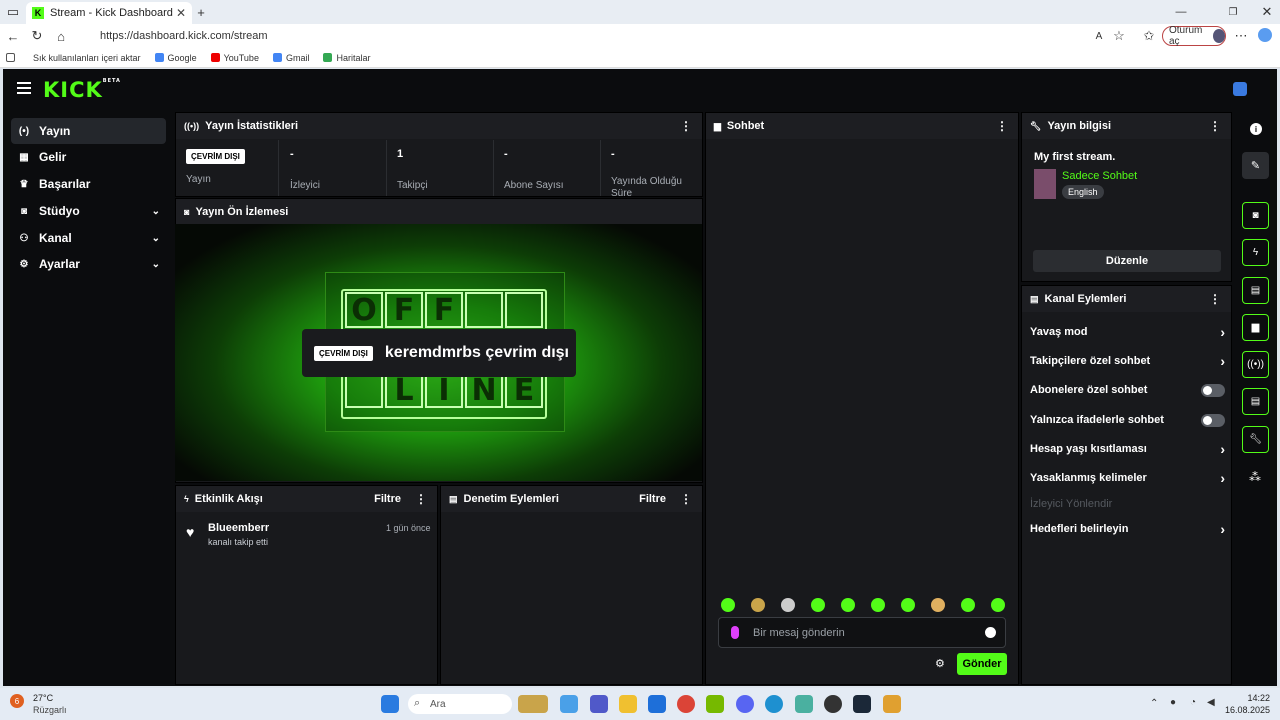  What do you see at coordinates (201, 12) in the screenshot?
I see `new-tab-icon: +` at bounding box center [201, 12].